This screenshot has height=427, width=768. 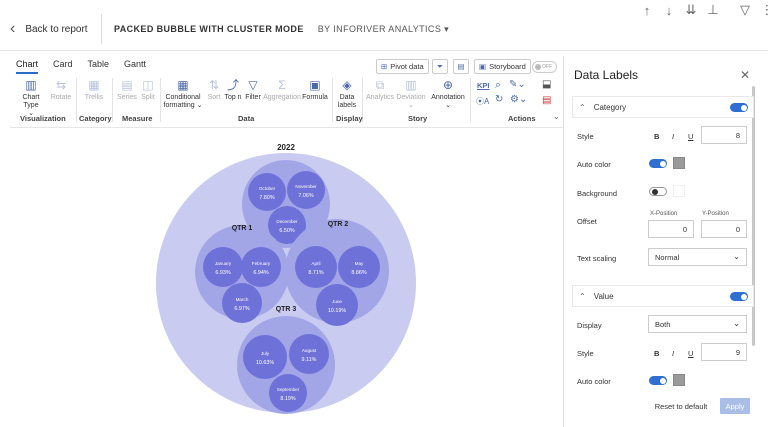 What do you see at coordinates (418, 118) in the screenshot?
I see `group-story: Story` at bounding box center [418, 118].